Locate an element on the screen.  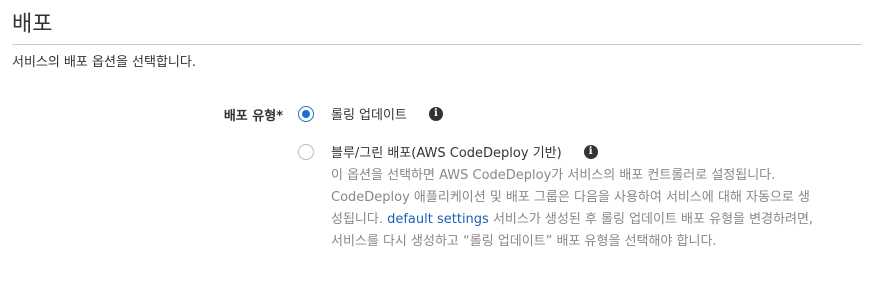
blue-green-label: 블루/그린 배포(AWS CodeDeploy 기반) is located at coordinates (446, 151).